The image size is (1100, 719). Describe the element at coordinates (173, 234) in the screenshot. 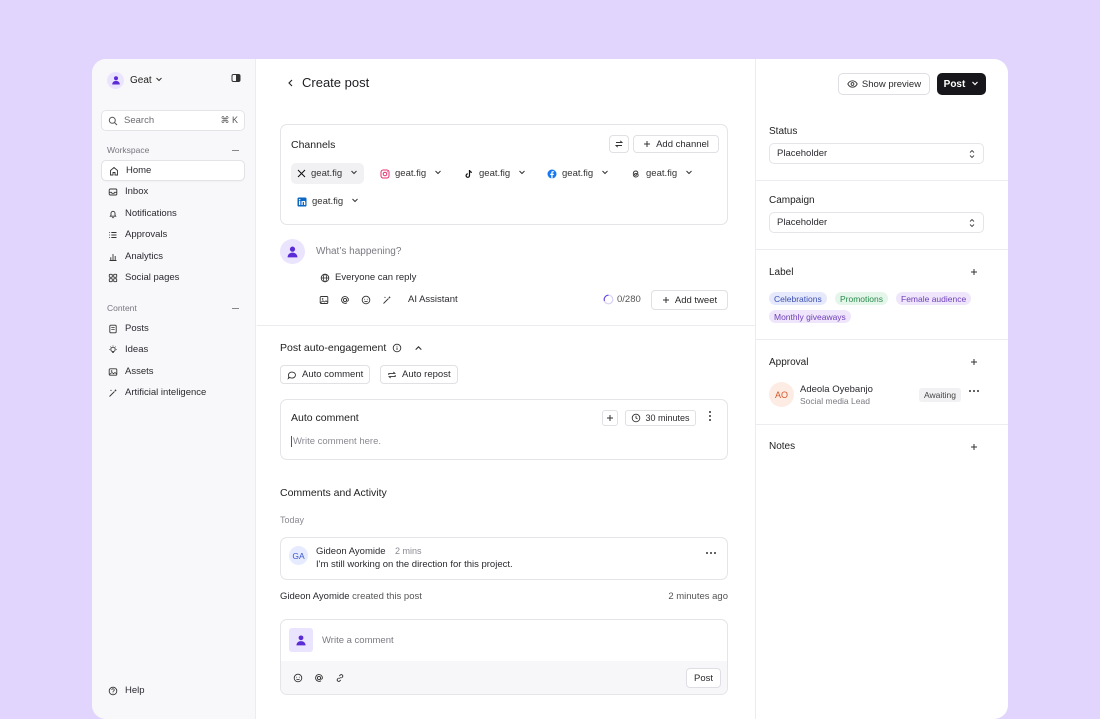

I see `sidebar-item-approvals: Approvals` at that location.